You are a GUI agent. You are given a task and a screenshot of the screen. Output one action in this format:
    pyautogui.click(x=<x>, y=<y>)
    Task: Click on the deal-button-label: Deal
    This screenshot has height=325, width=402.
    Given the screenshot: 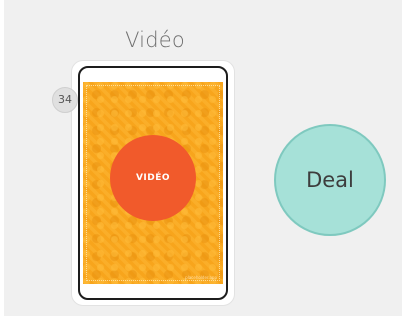 What is the action you would take?
    pyautogui.click(x=330, y=180)
    